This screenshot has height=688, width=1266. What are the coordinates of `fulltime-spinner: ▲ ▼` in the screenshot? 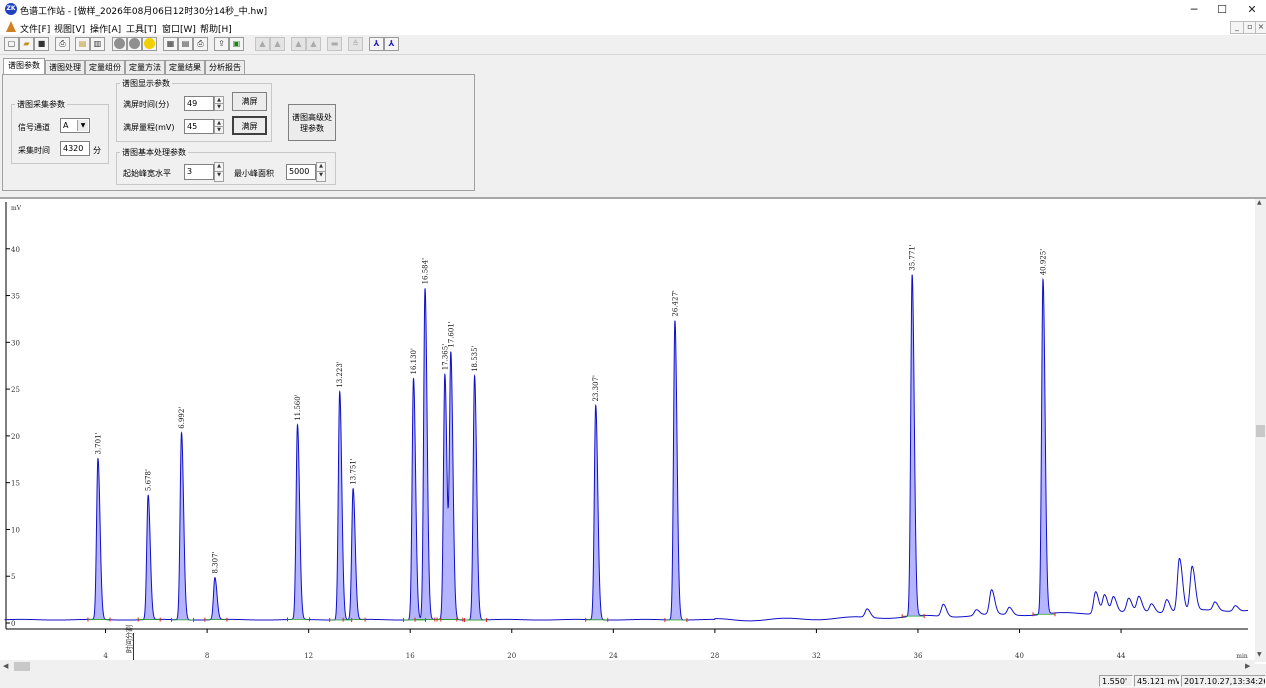 It's located at (219, 103).